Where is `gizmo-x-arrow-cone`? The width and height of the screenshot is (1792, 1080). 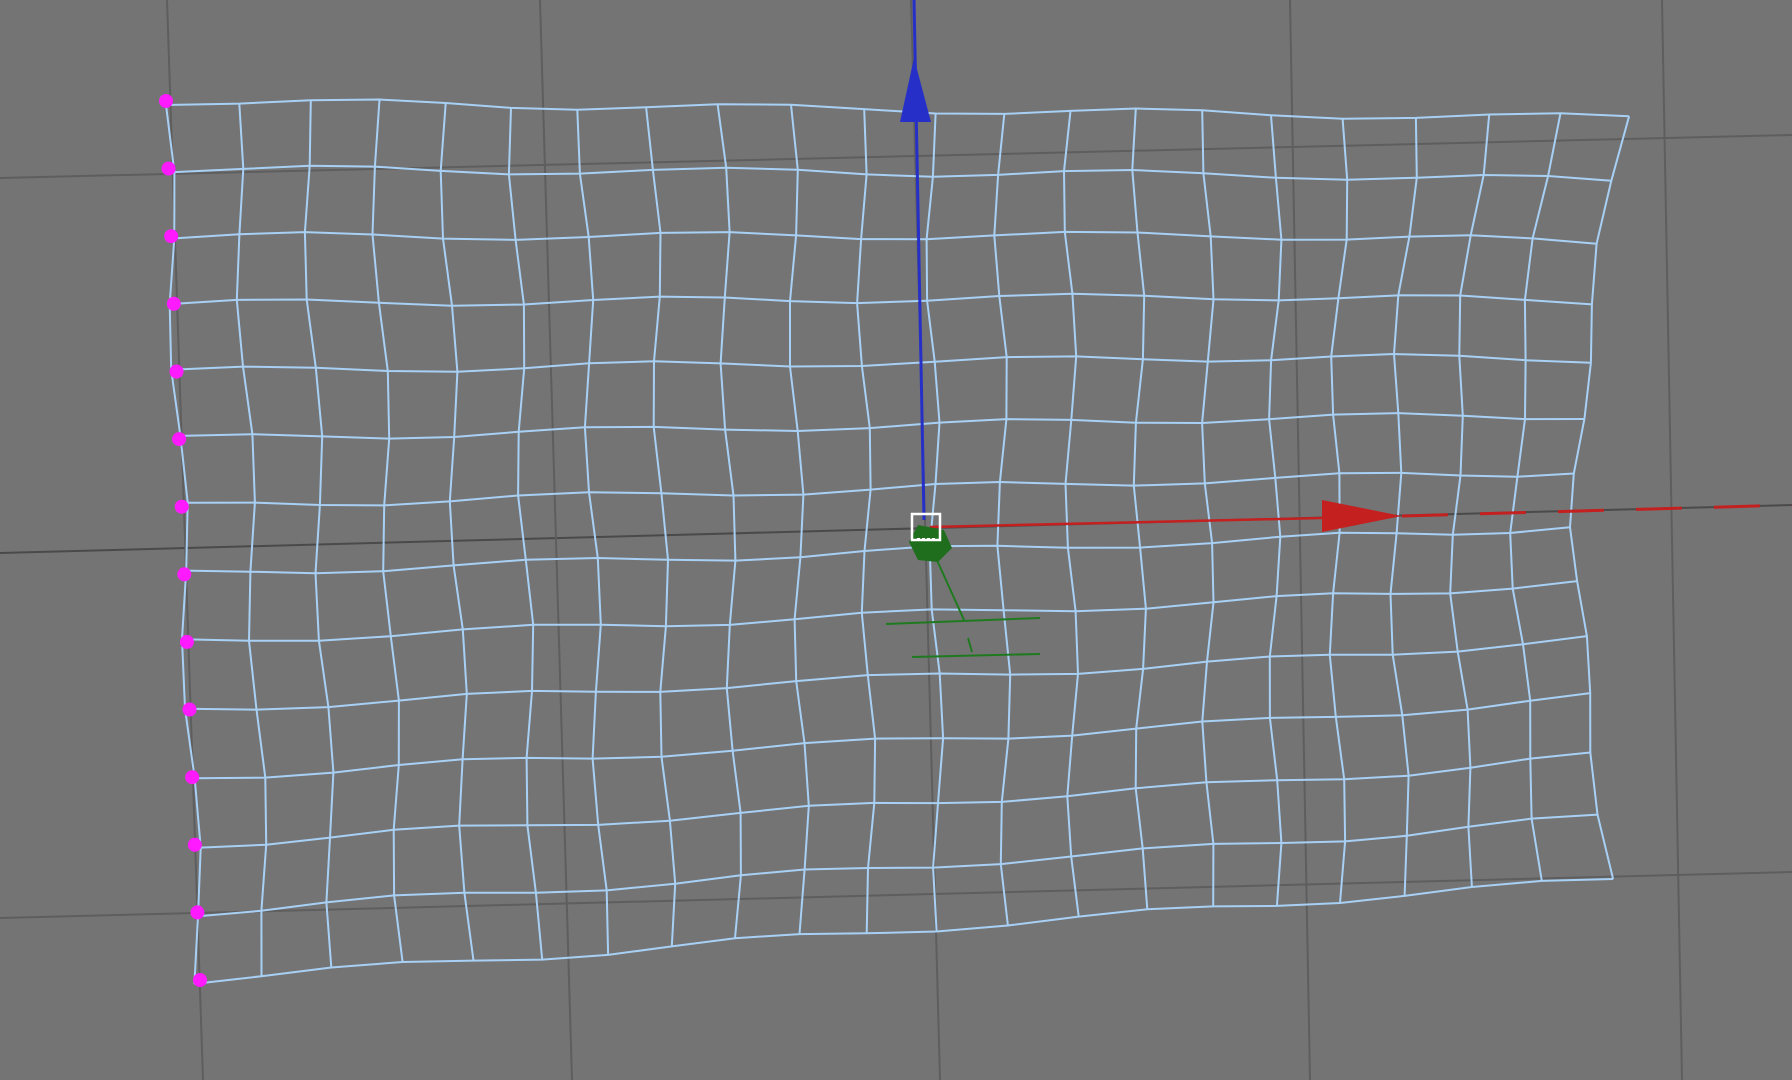
gizmo-x-arrow-cone is located at coordinates (1362, 516).